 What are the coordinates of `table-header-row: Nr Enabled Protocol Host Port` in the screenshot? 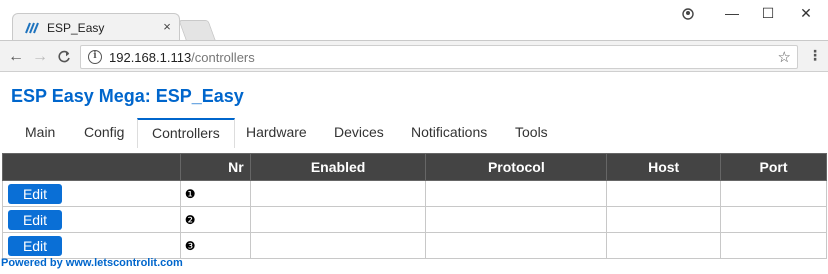 It's located at (414, 167).